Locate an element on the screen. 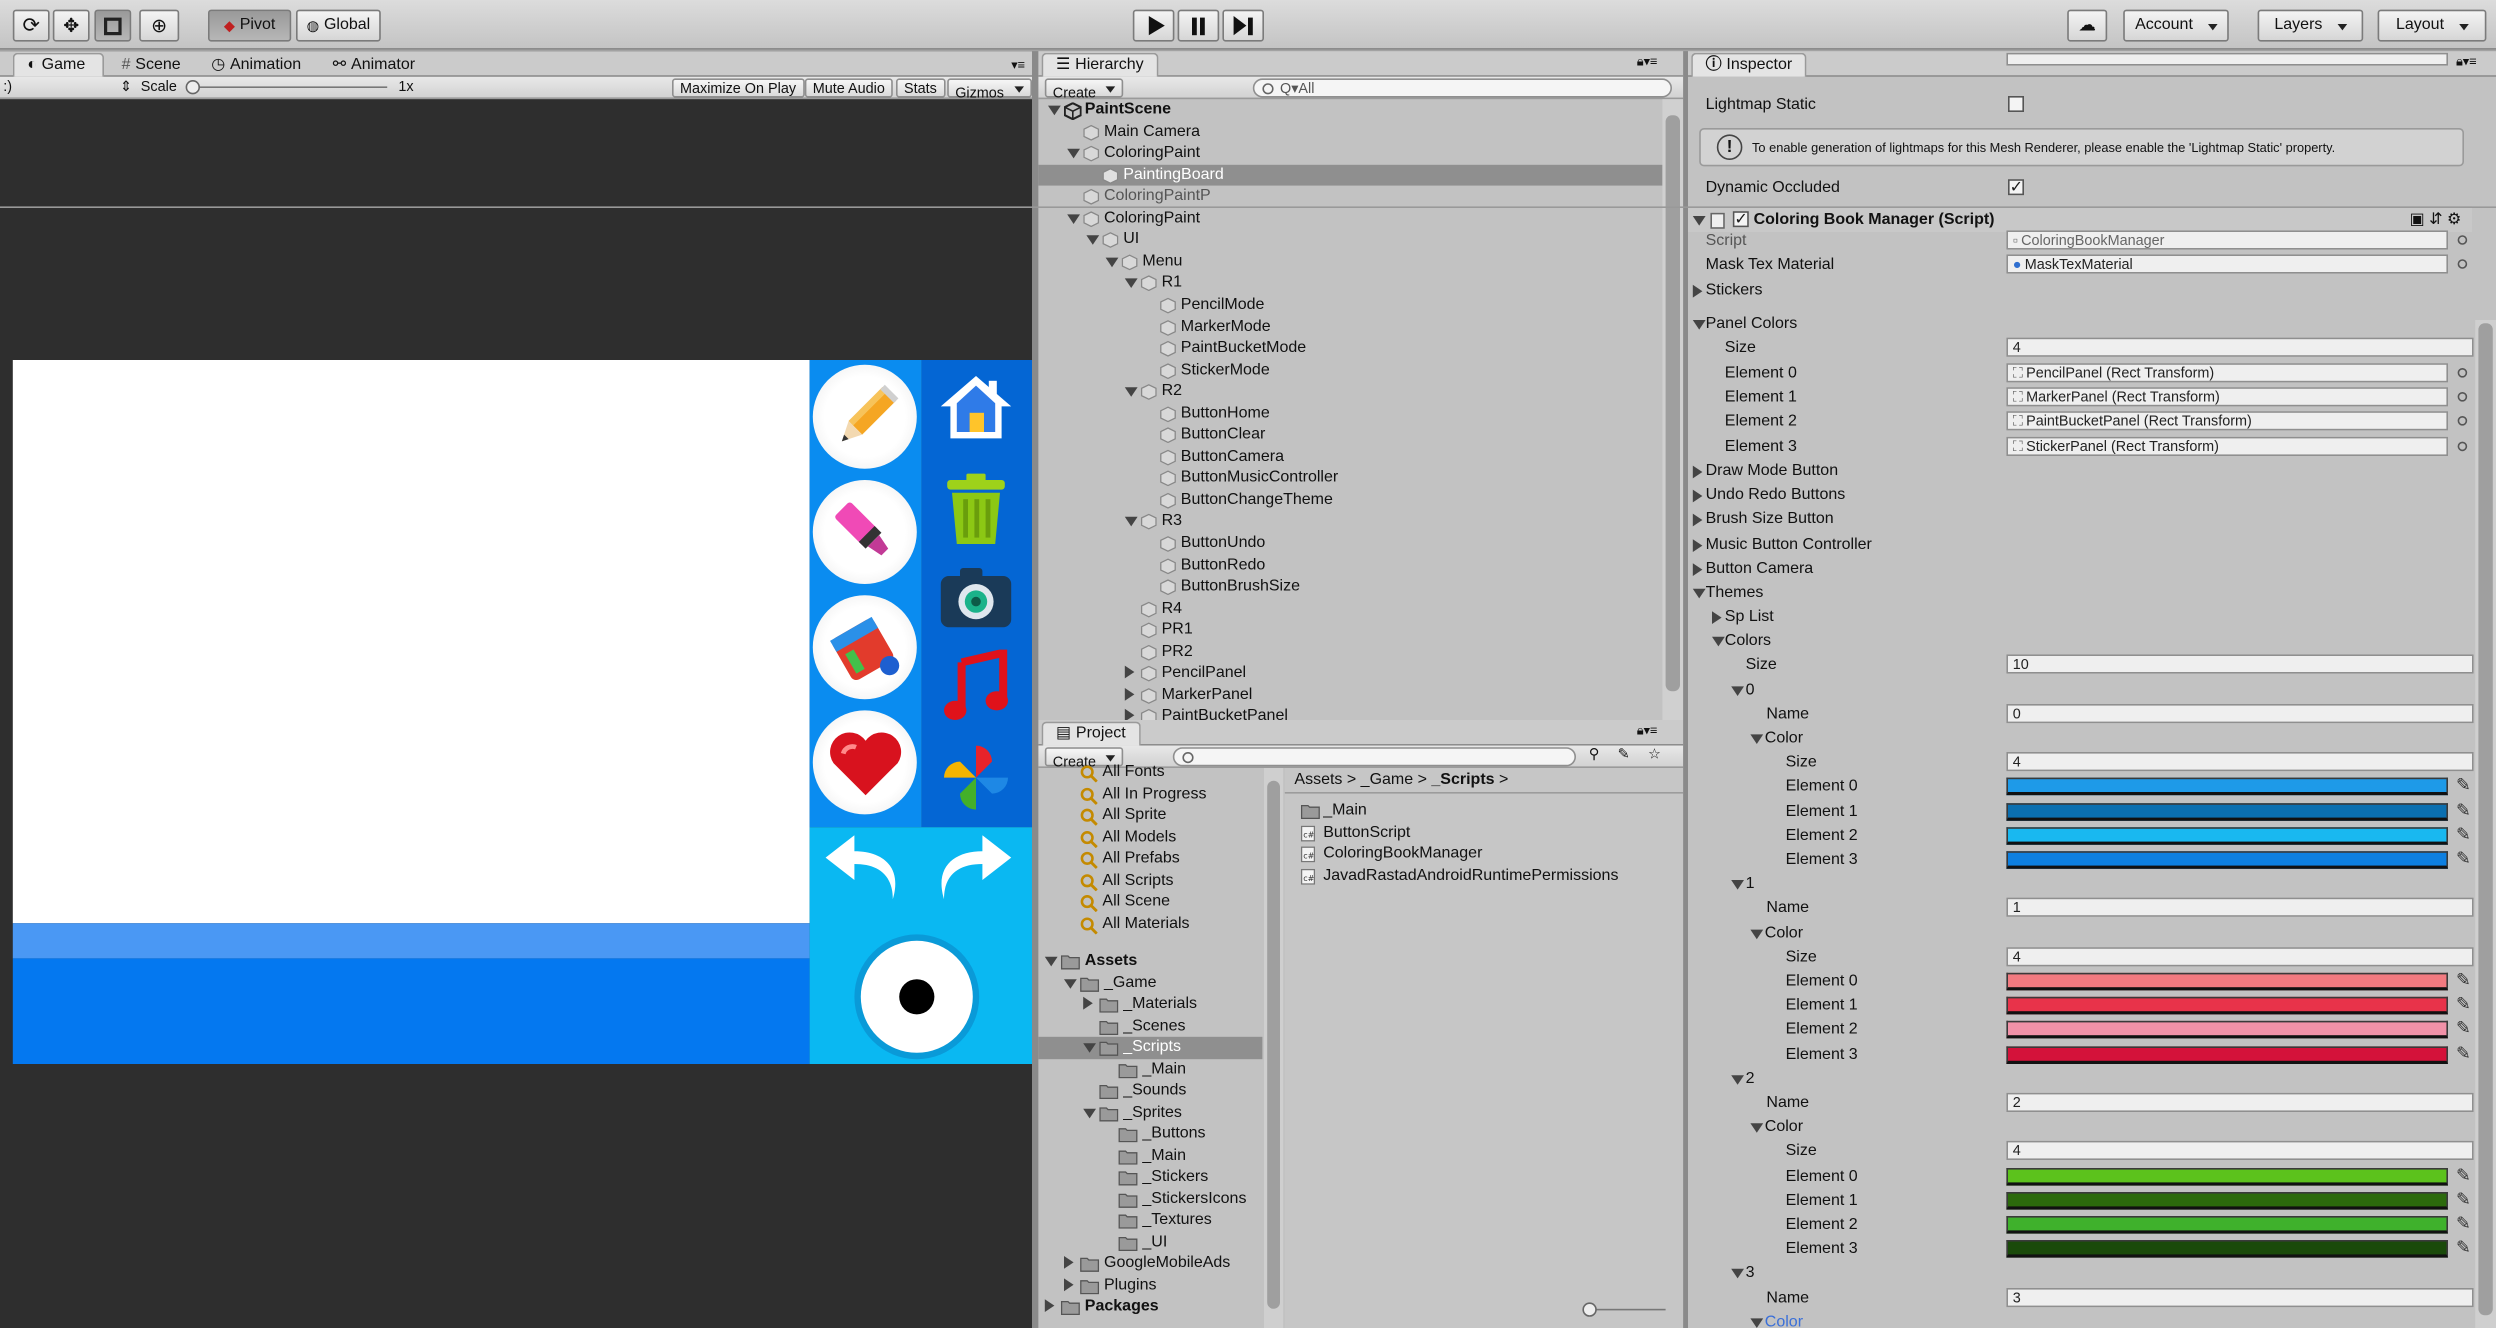 The width and height of the screenshot is (2497, 1329). theme-name-field: 0 is located at coordinates (2240, 713).